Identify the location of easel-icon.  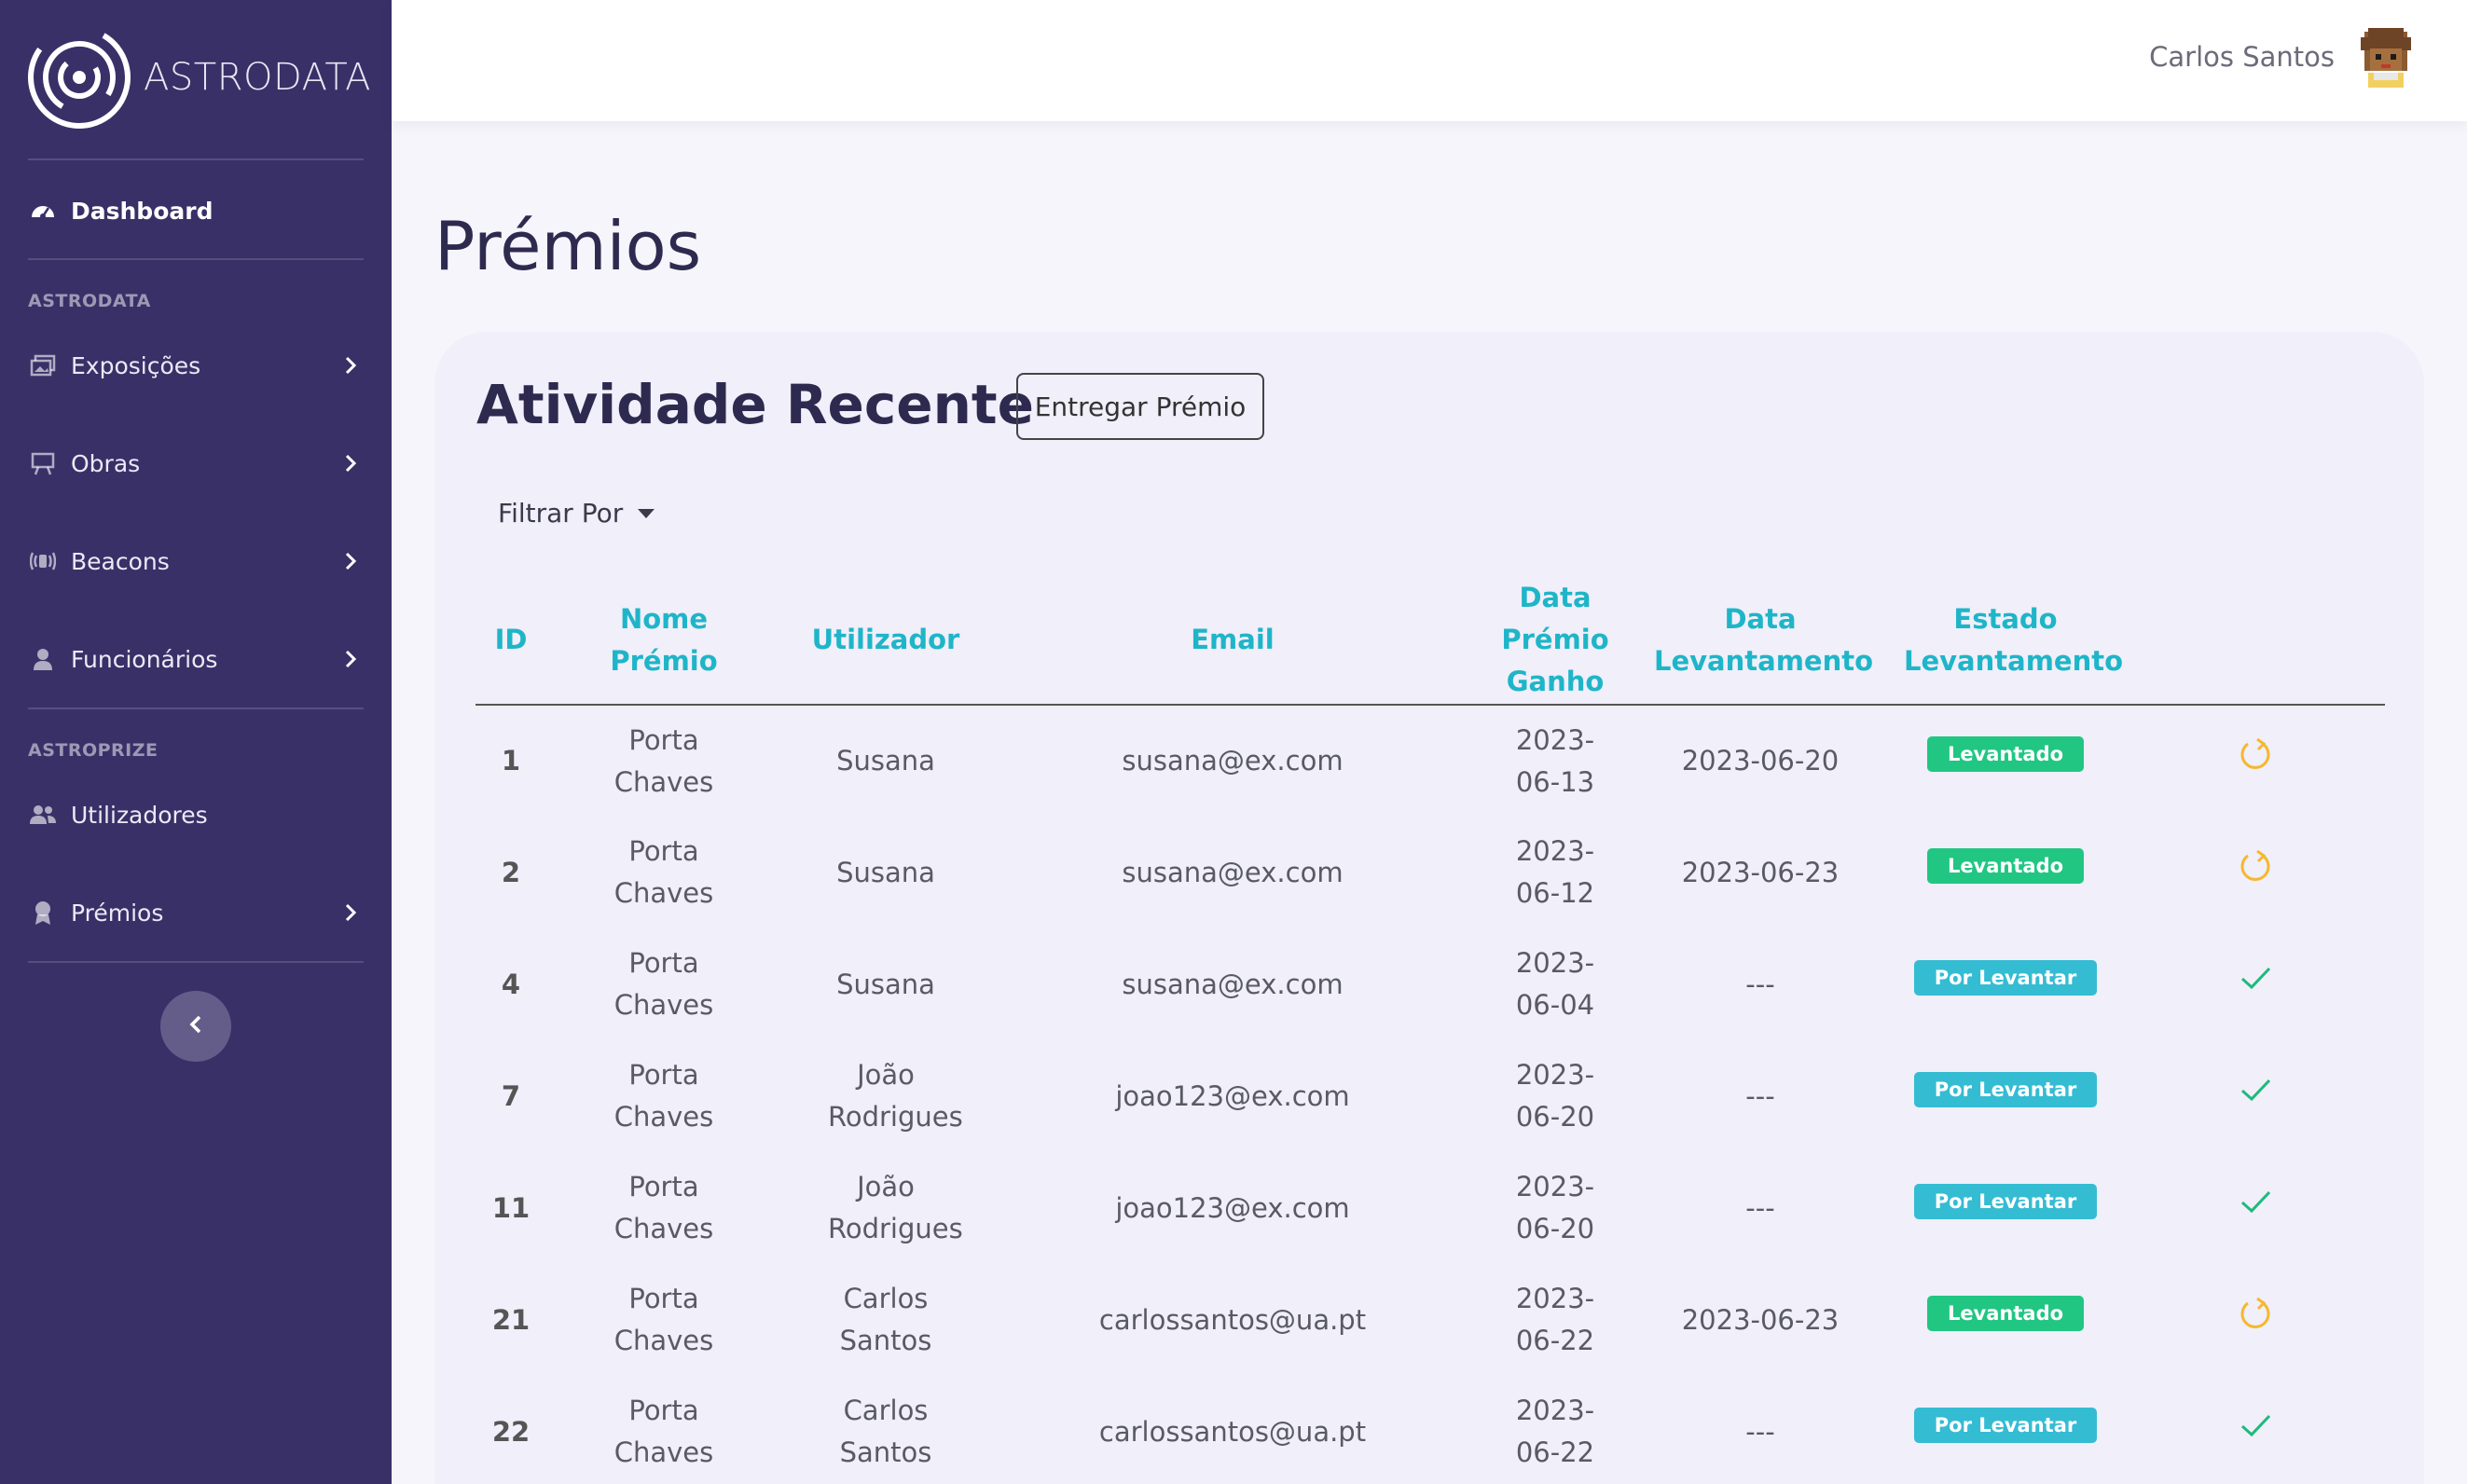
(43, 463).